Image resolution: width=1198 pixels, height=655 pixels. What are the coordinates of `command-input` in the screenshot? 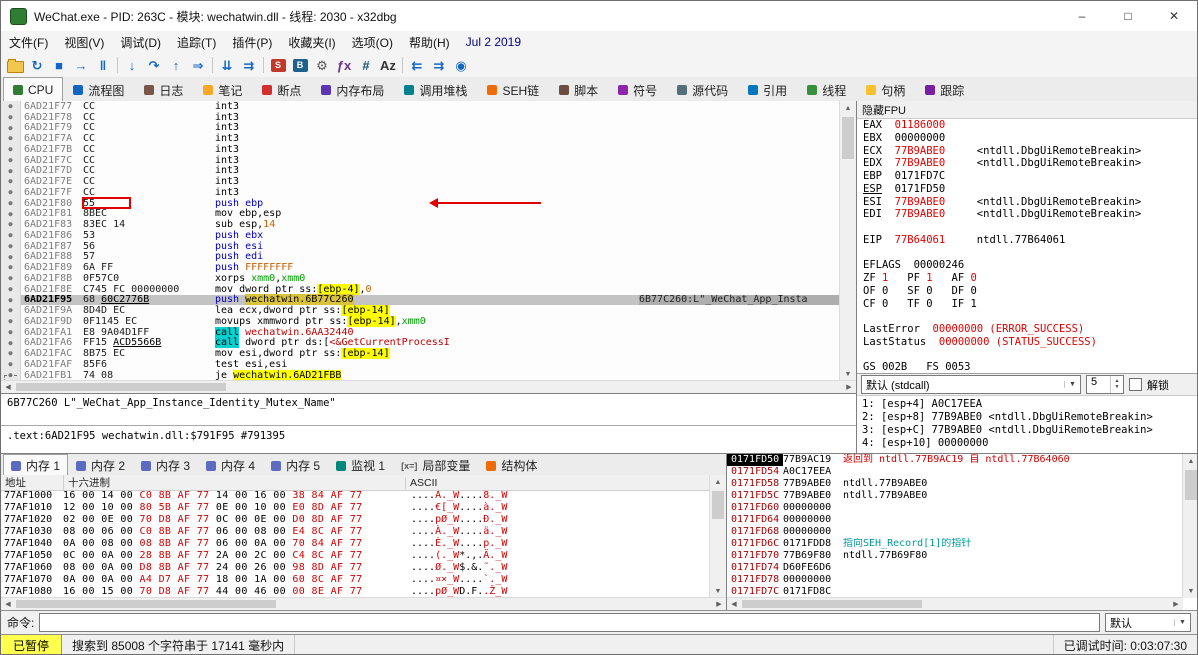 It's located at (569, 622).